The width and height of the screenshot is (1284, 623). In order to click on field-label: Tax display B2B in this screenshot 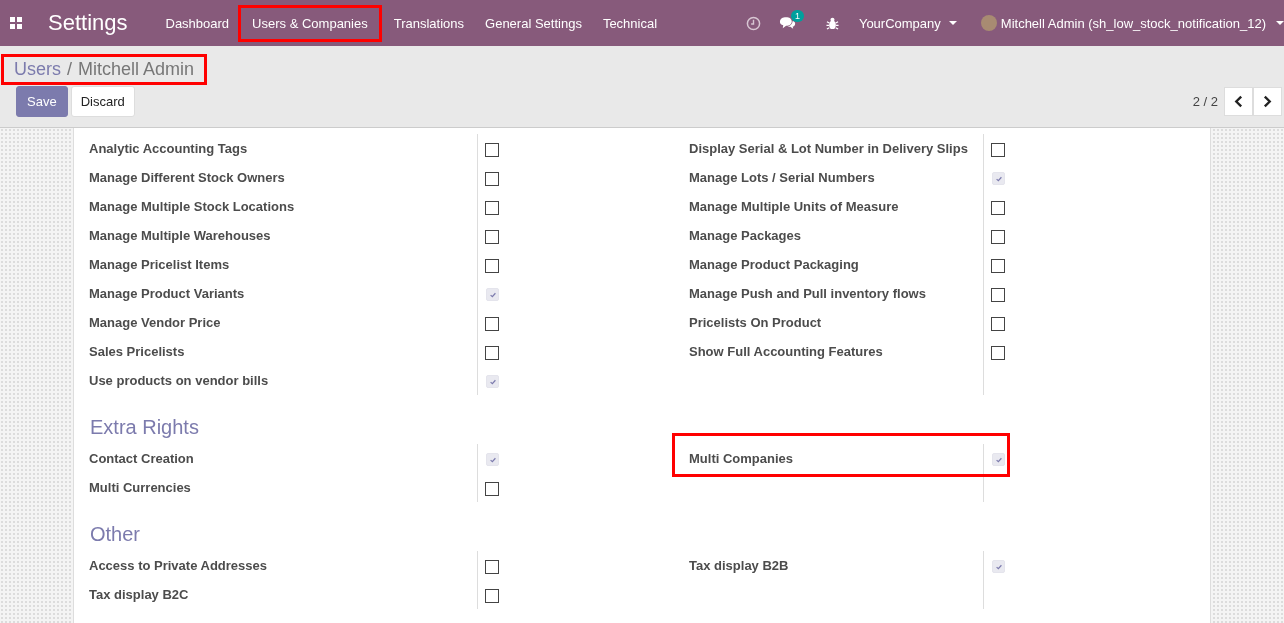, I will do `click(739, 565)`.